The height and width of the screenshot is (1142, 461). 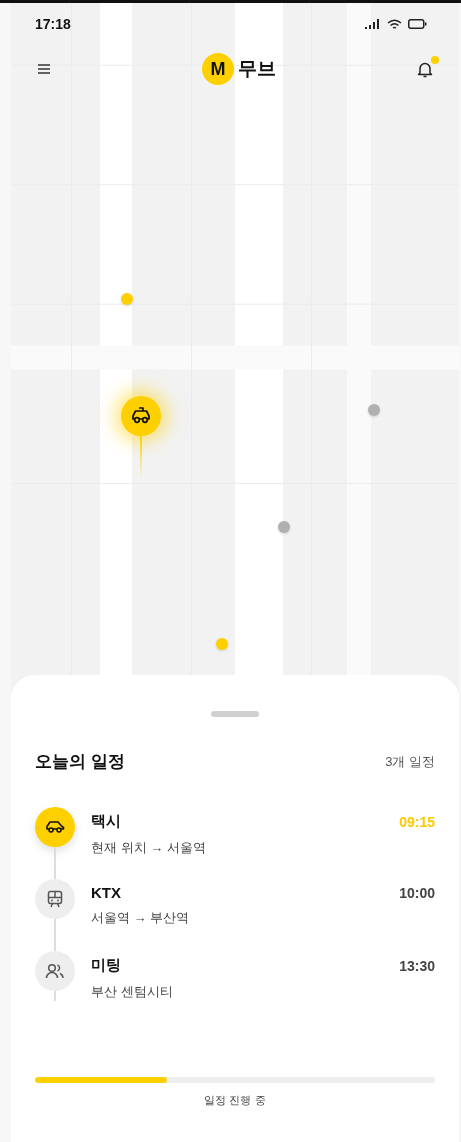 I want to click on progress-label: 일정 진행 중, so click(x=235, y=1100).